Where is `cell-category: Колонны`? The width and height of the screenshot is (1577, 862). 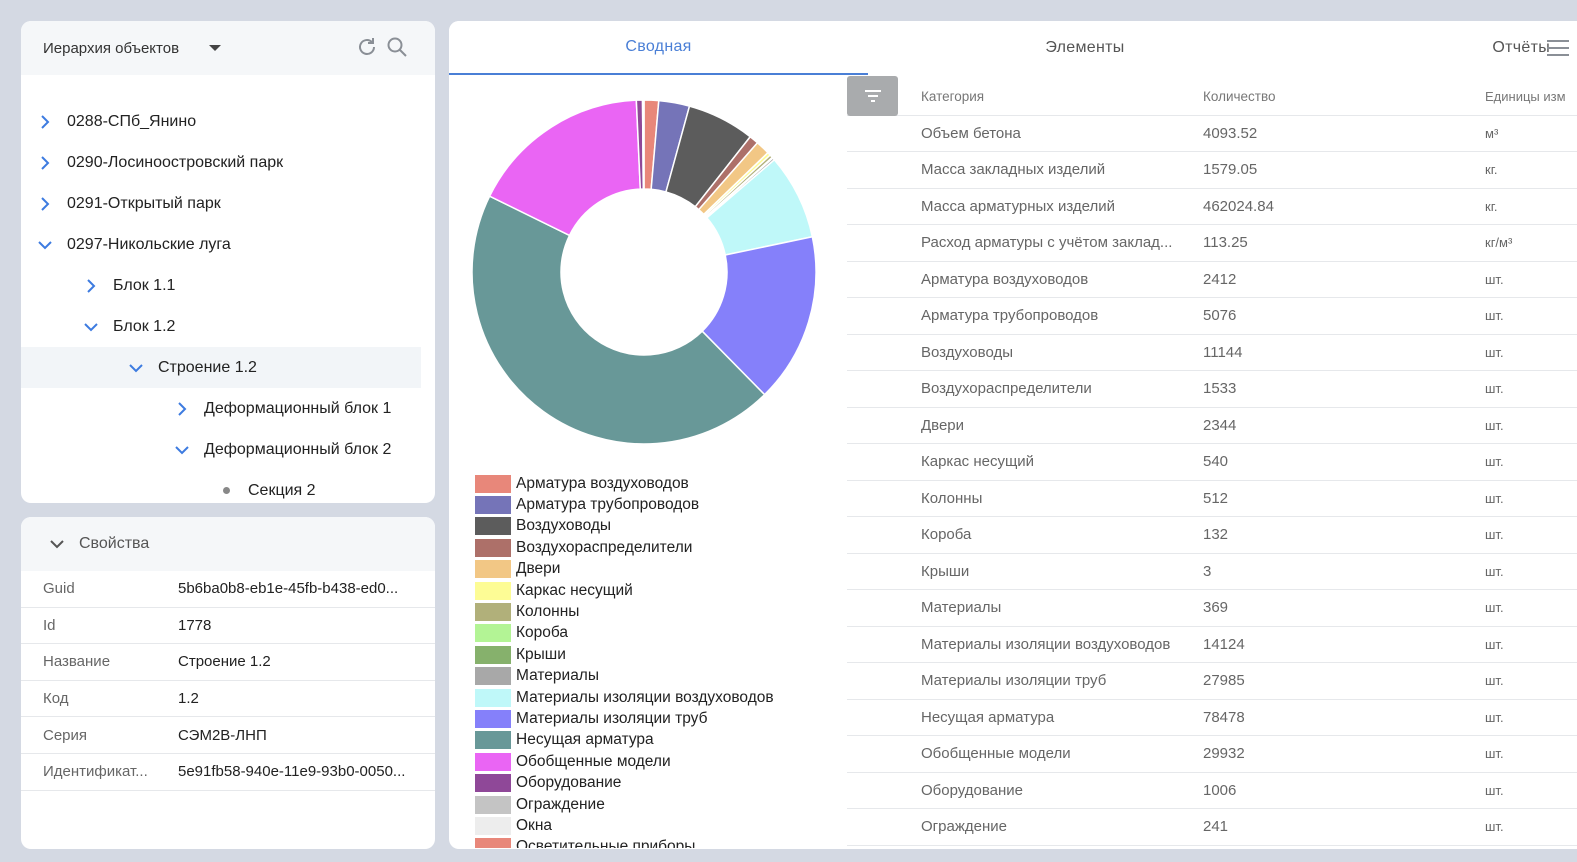 cell-category: Колонны is located at coordinates (952, 498).